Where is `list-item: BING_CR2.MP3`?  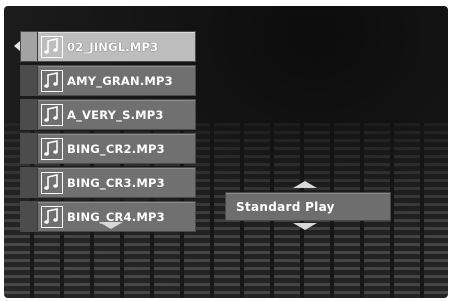 list-item: BING_CR2.MP3 is located at coordinates (108, 148).